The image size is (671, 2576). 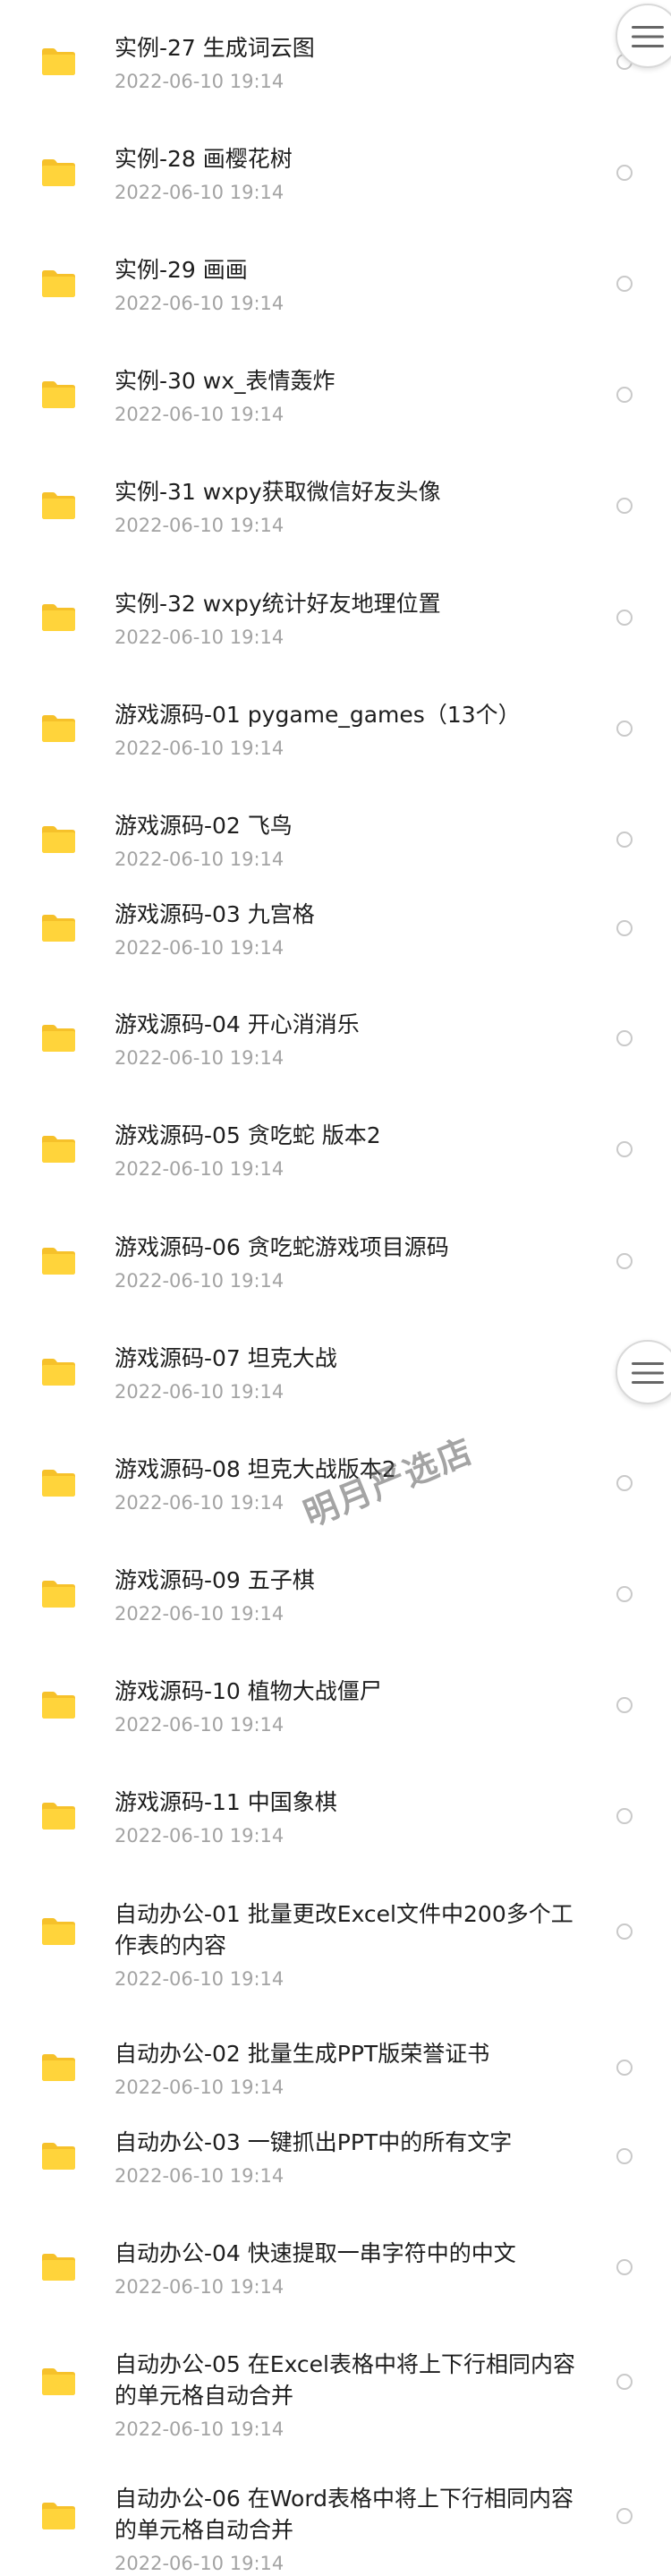 What do you see at coordinates (248, 1135) in the screenshot?
I see `file-name: 游戏源码-05 贪吃蛇 版本2` at bounding box center [248, 1135].